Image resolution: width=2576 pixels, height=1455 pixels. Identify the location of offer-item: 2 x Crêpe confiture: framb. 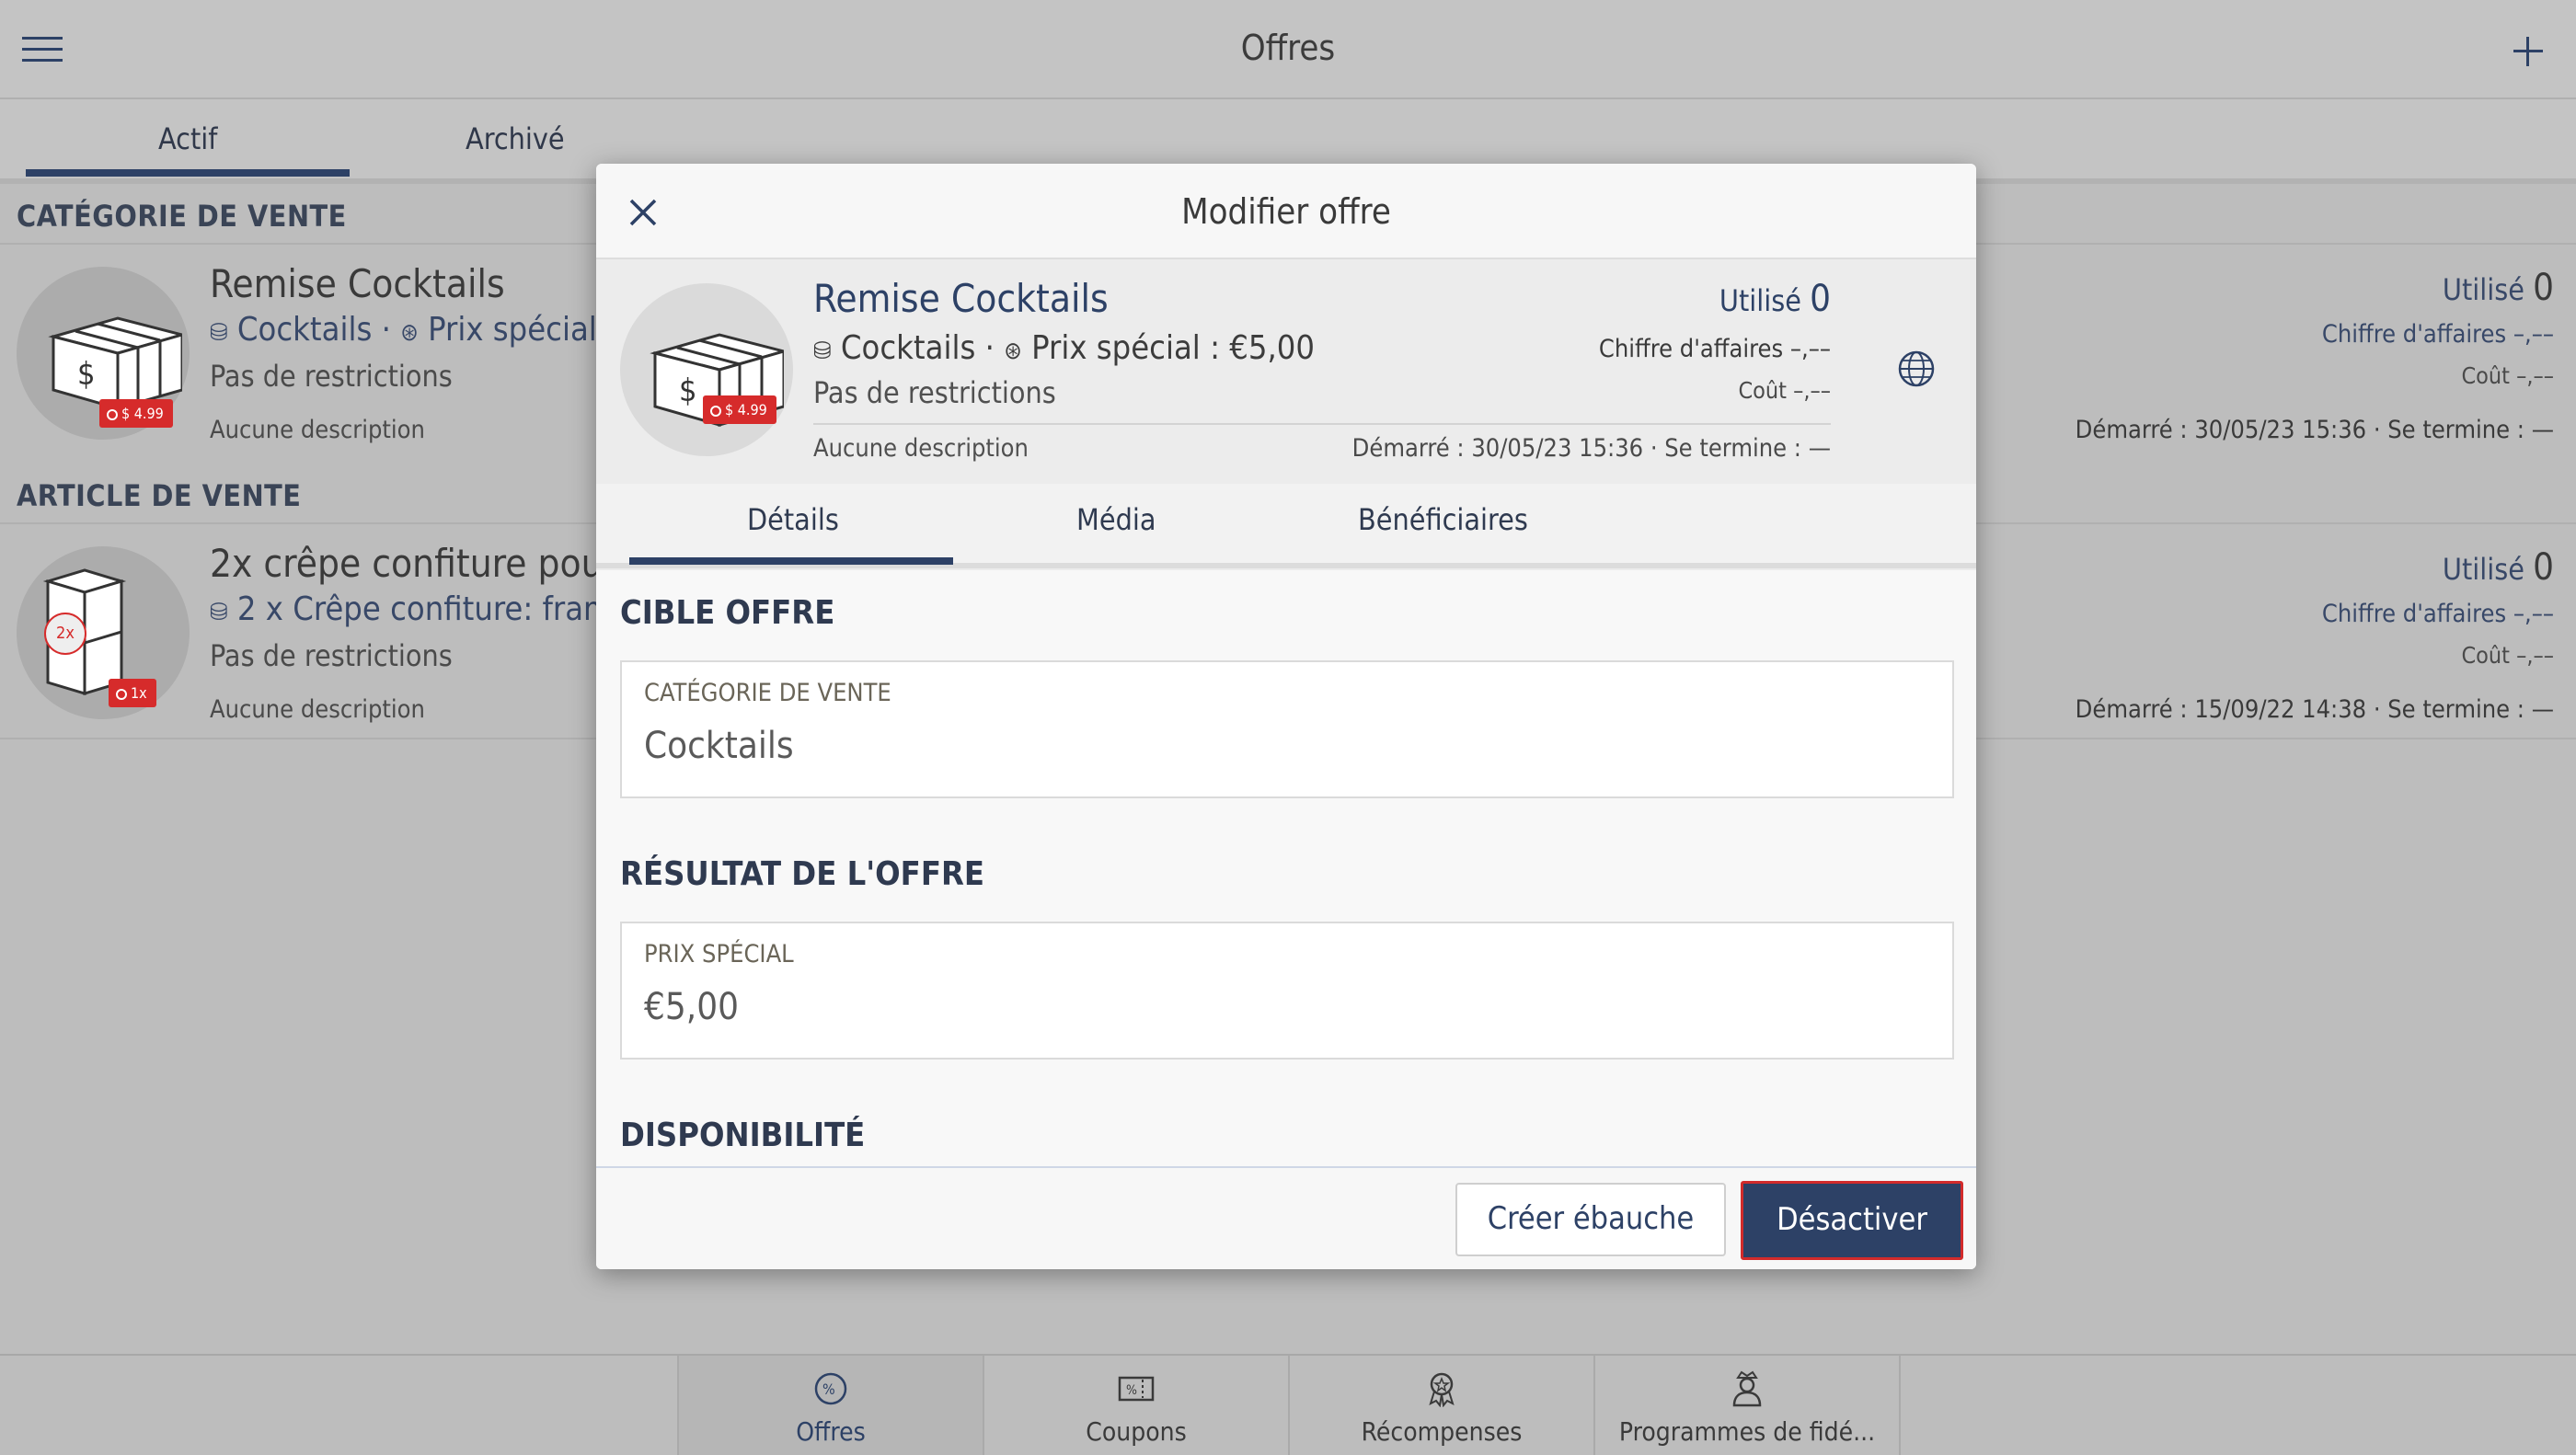
(434, 609).